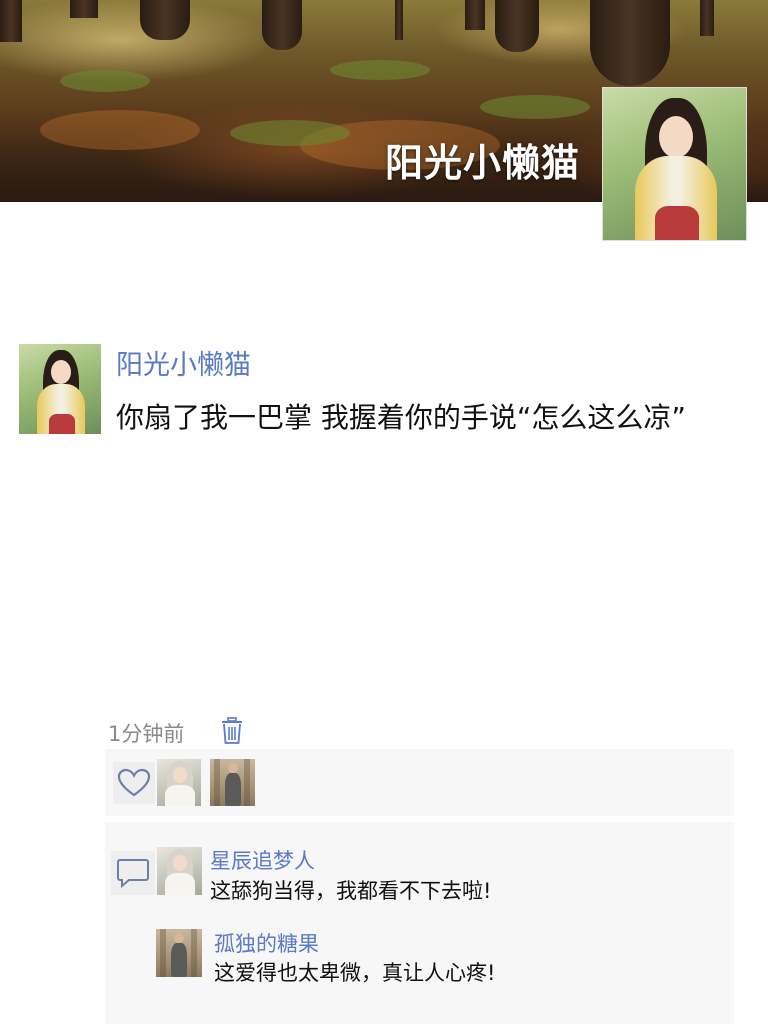 Image resolution: width=768 pixels, height=1024 pixels. I want to click on post-author-avatar, so click(60, 389).